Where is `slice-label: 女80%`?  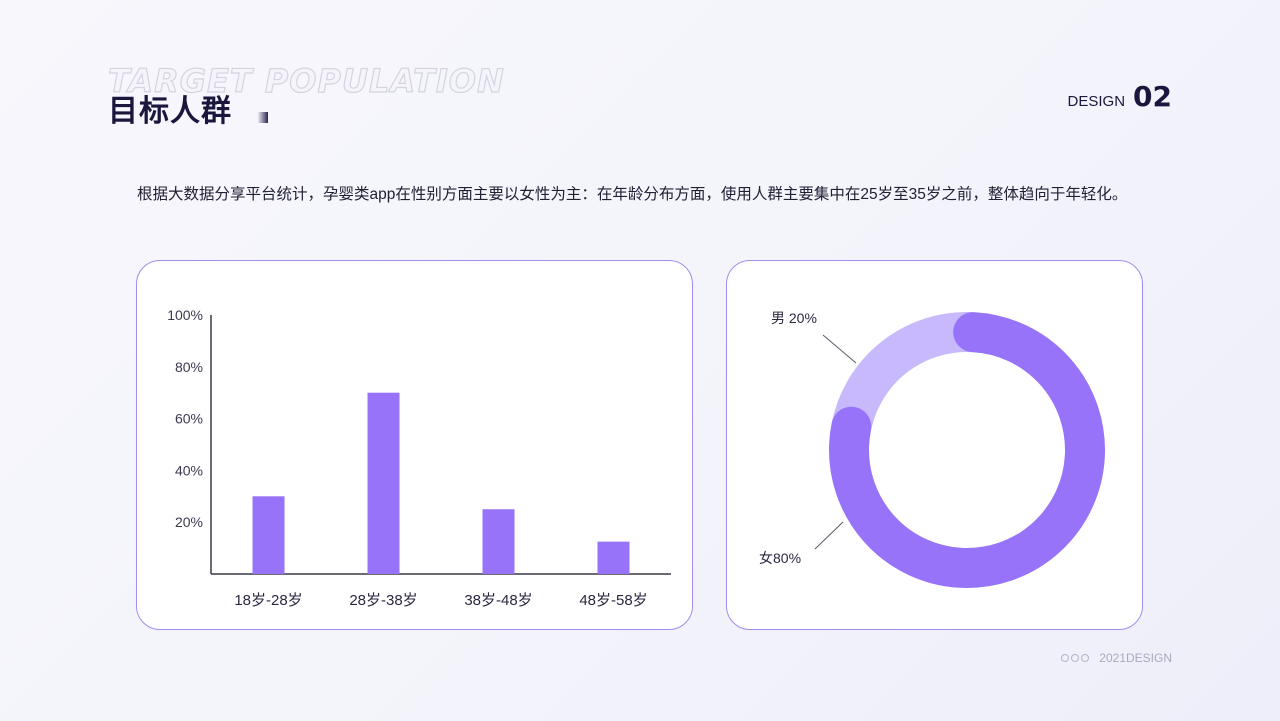 slice-label: 女80% is located at coordinates (780, 558).